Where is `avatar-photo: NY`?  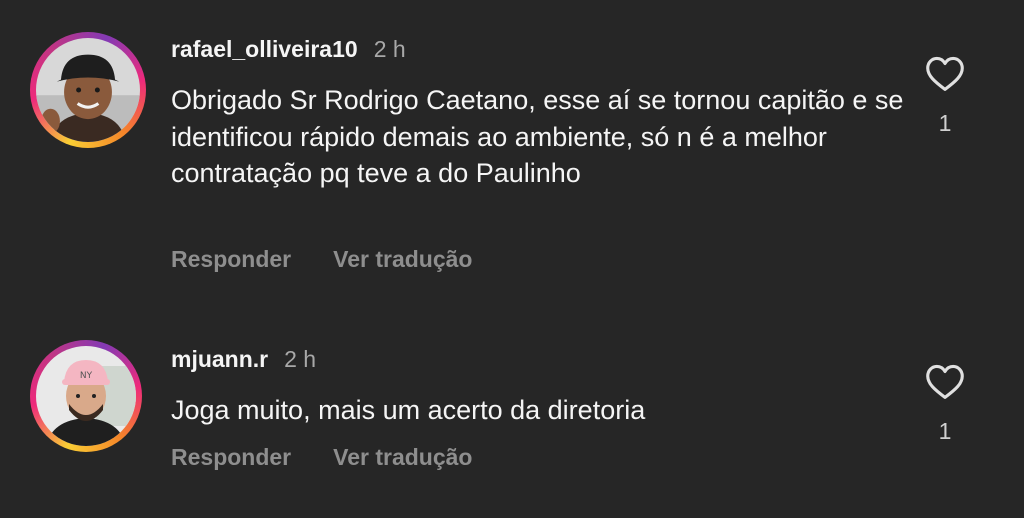
avatar-photo: NY is located at coordinates (86, 396).